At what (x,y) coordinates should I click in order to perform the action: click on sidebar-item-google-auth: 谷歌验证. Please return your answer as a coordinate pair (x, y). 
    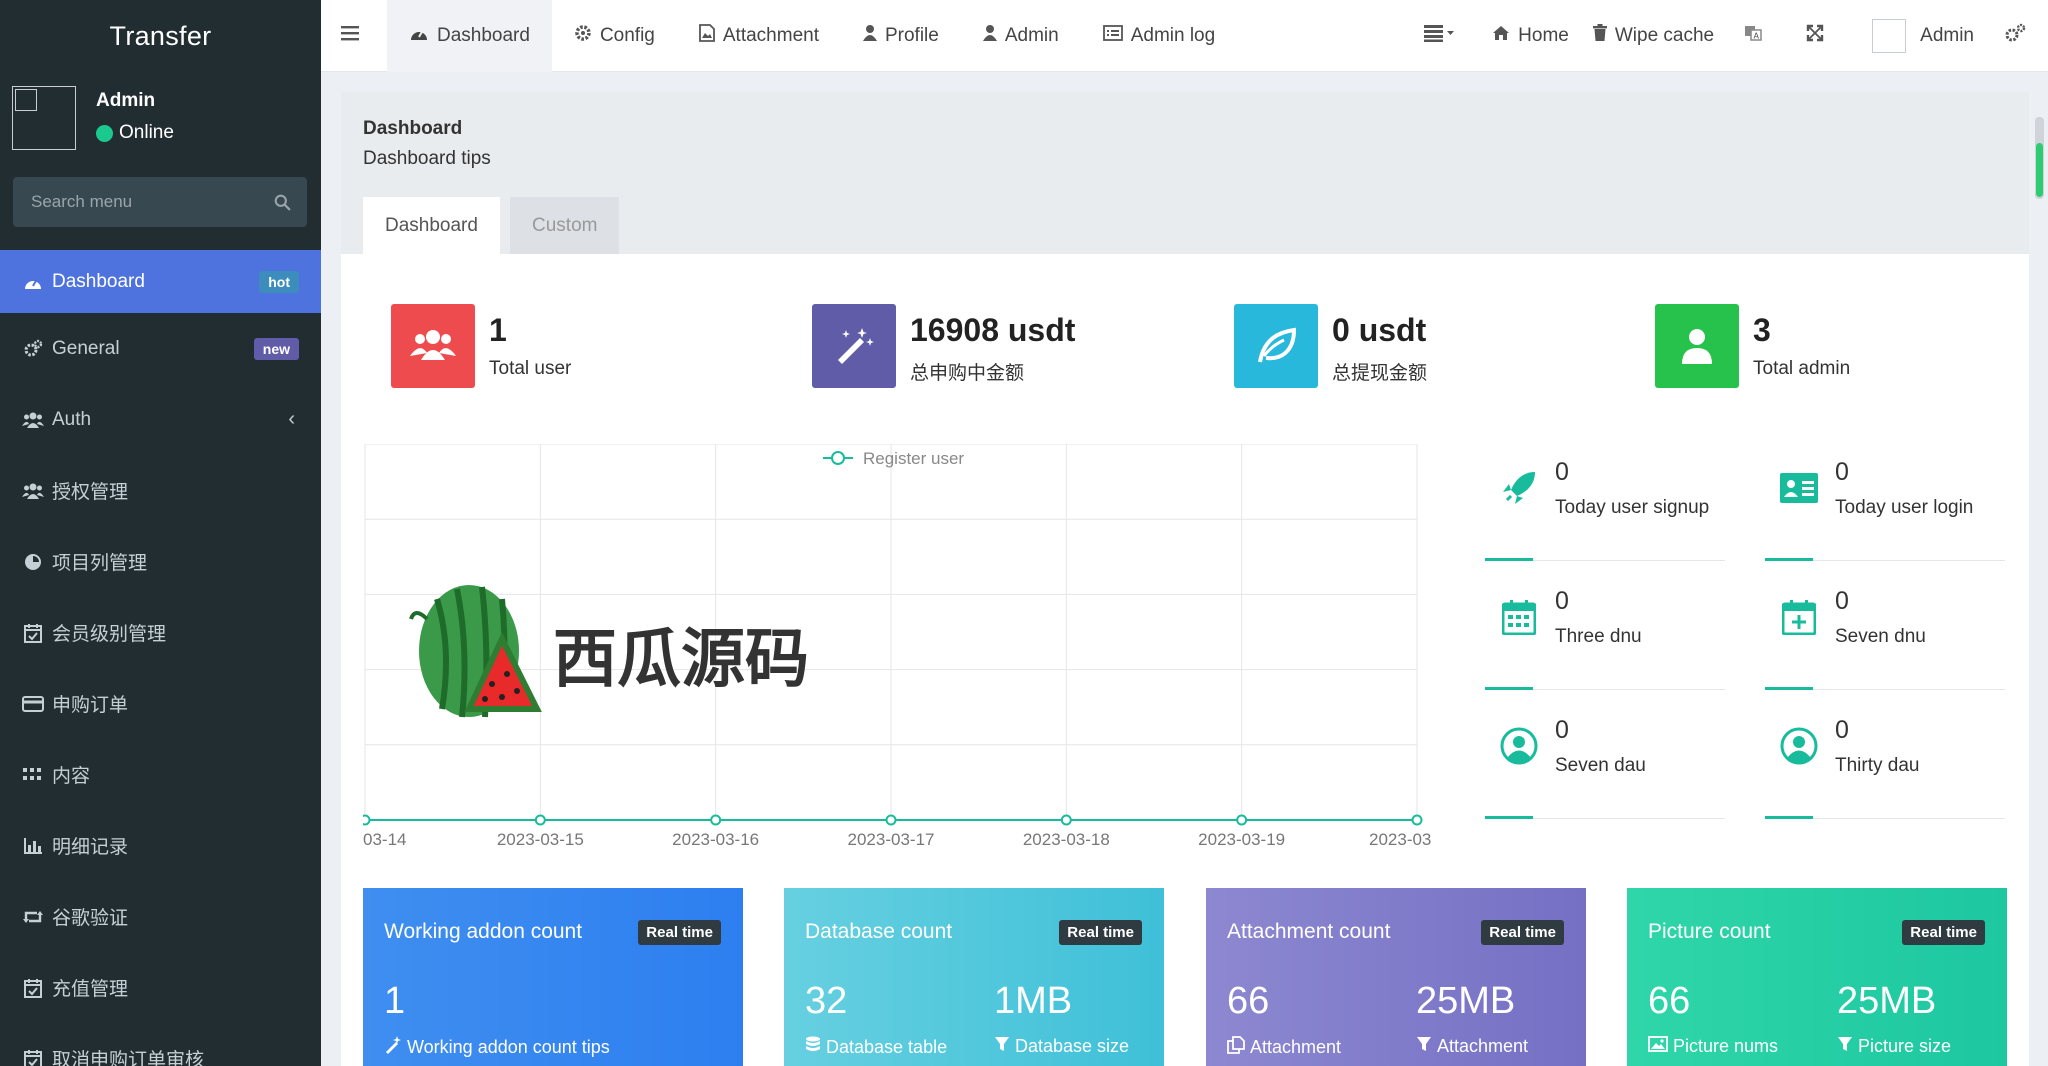
    Looking at the image, I should click on (160, 916).